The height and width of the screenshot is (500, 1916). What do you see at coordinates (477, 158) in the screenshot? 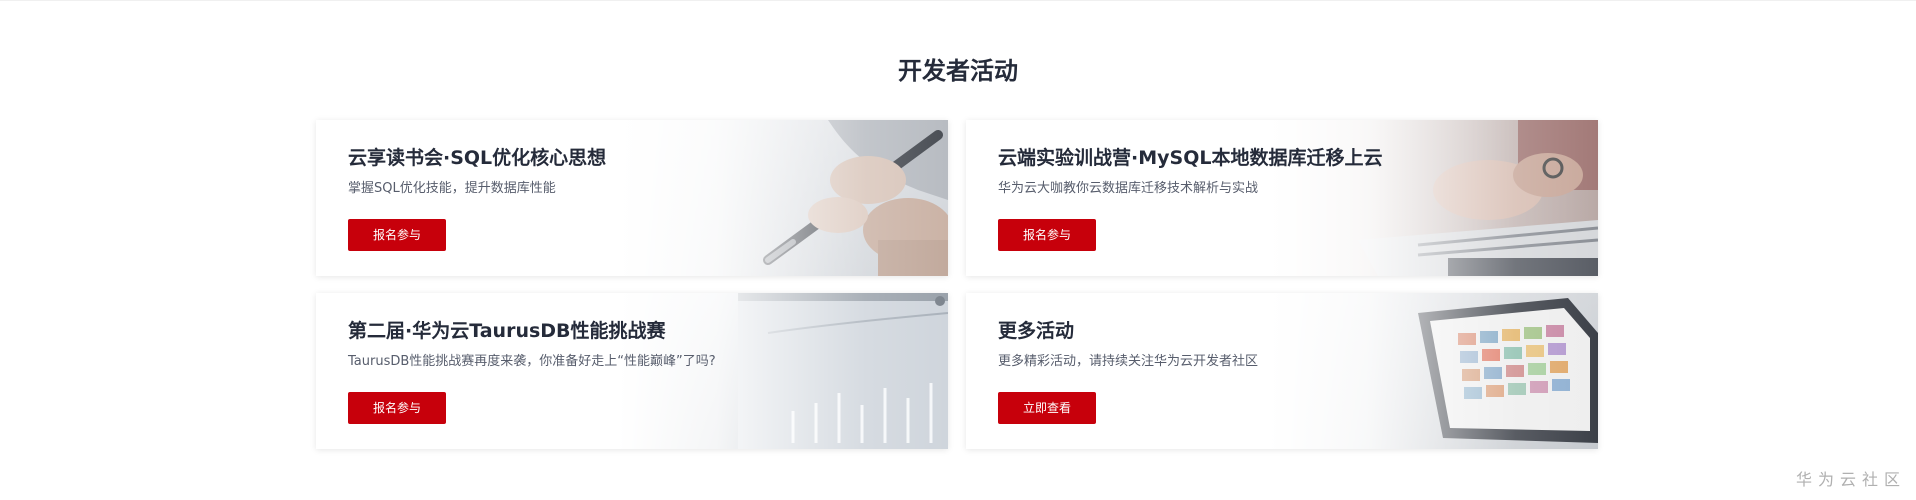
I see `card-title: 云享读书会·SQL优化核心思想` at bounding box center [477, 158].